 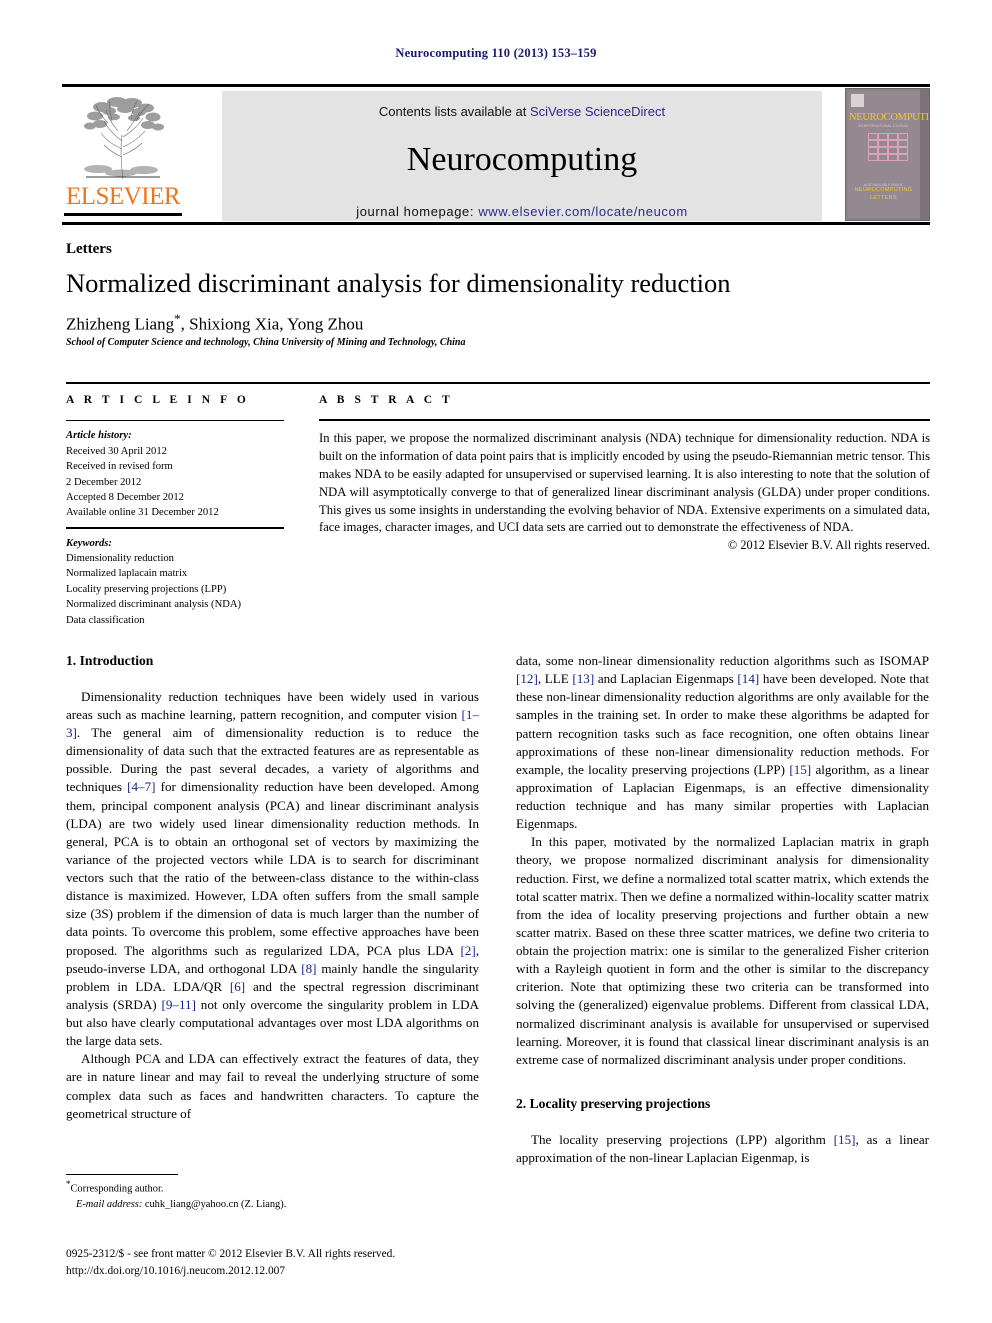 I want to click on email-address: cuhk_liang@yahoo.cn (Z. Liang)., so click(x=214, y=1204).